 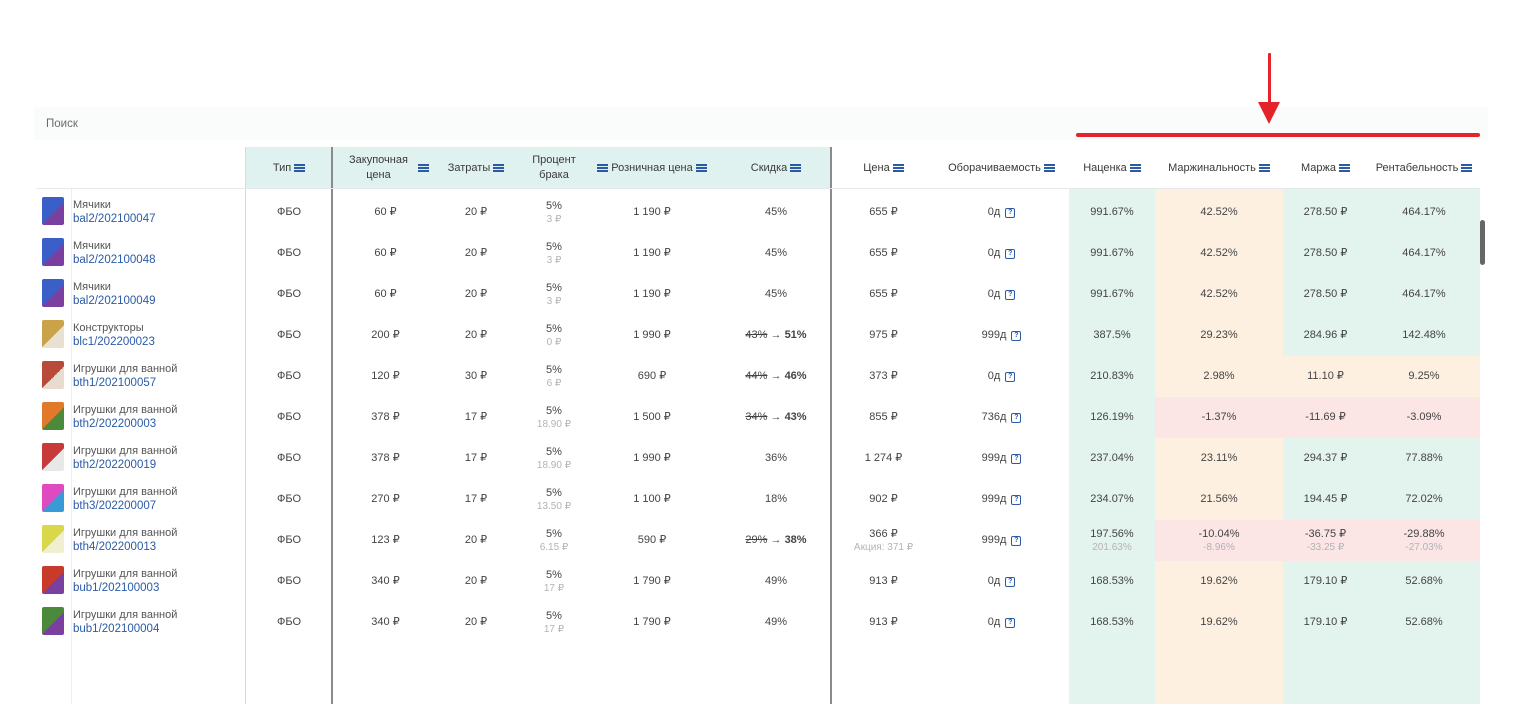 What do you see at coordinates (53, 375) in the screenshot?
I see `product-thumbnail` at bounding box center [53, 375].